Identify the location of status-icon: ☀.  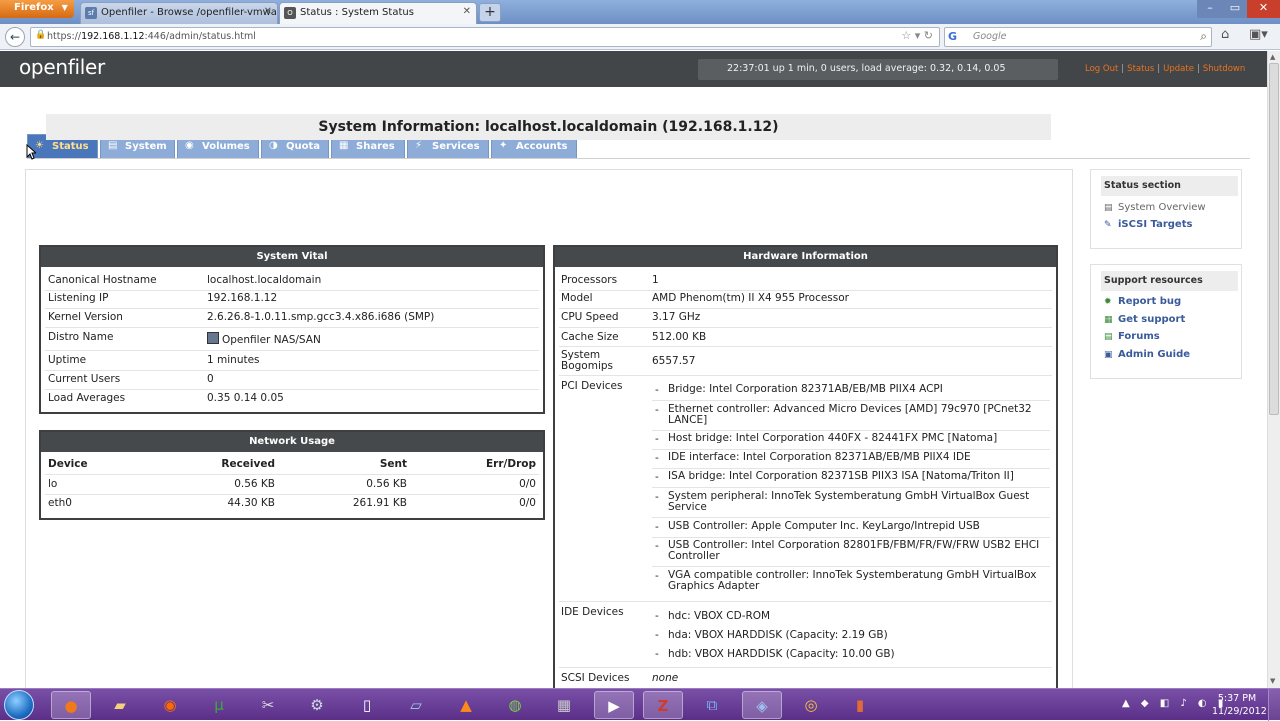
(39, 145).